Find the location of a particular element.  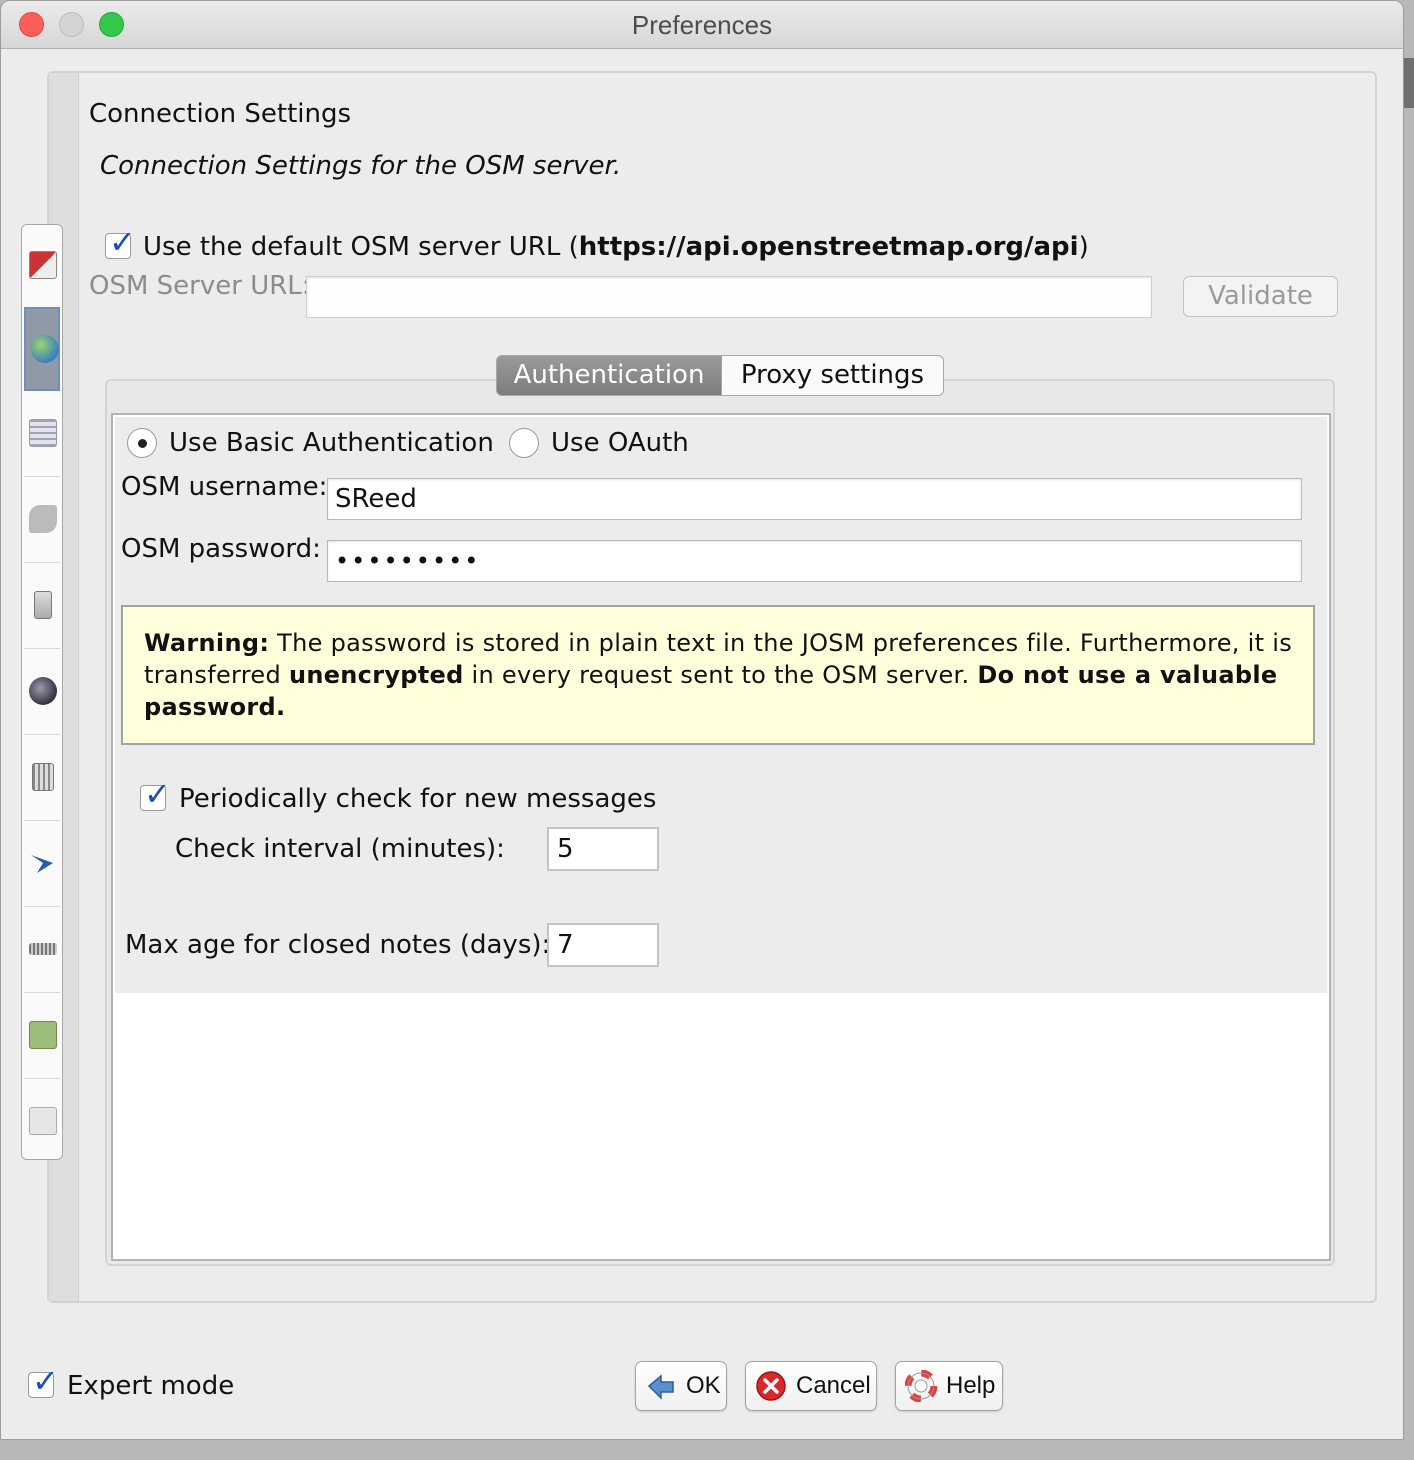

sidebar-item-validator is located at coordinates (42, 865).